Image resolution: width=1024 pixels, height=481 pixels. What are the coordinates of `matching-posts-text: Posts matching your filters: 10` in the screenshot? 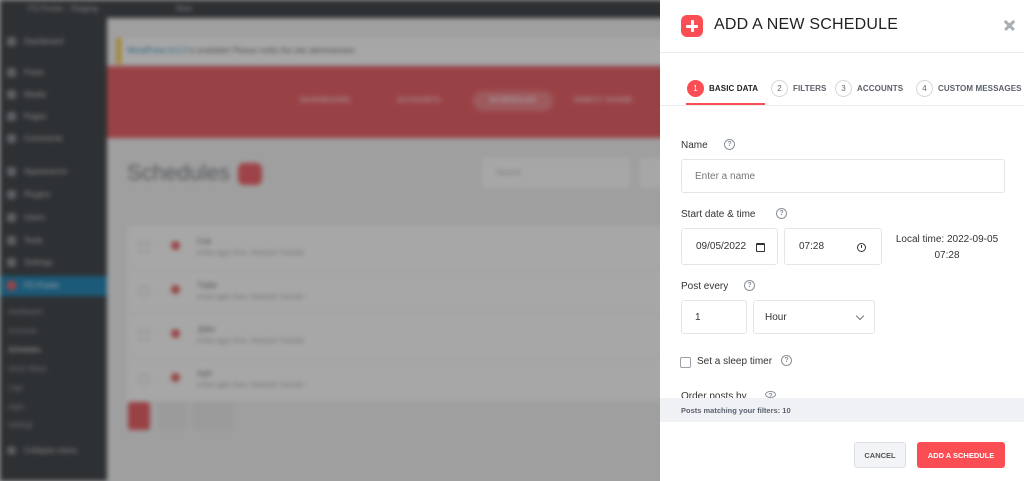 It's located at (736, 410).